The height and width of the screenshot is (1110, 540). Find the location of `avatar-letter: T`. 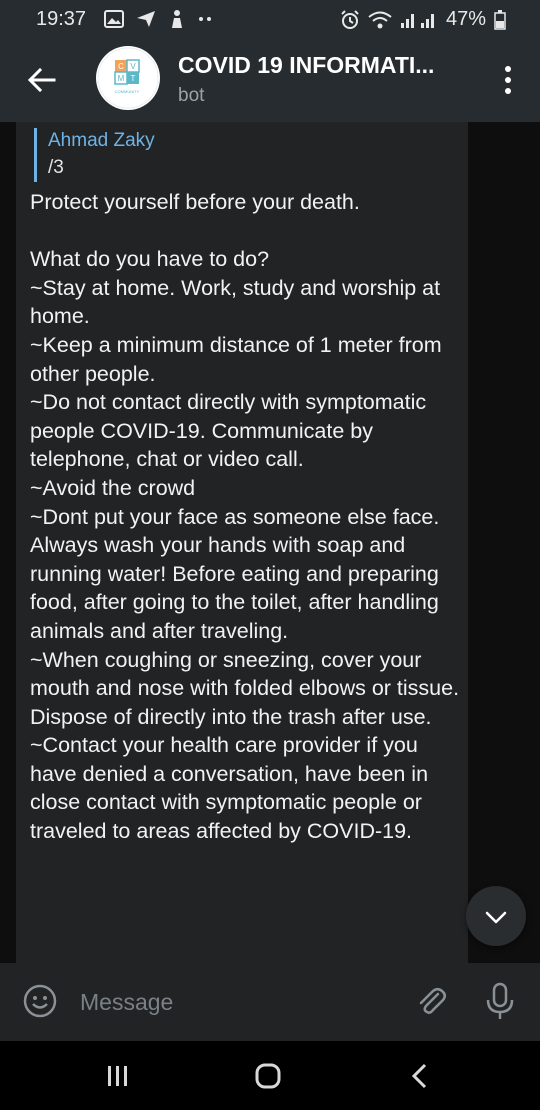

avatar-letter: T is located at coordinates (133, 78).